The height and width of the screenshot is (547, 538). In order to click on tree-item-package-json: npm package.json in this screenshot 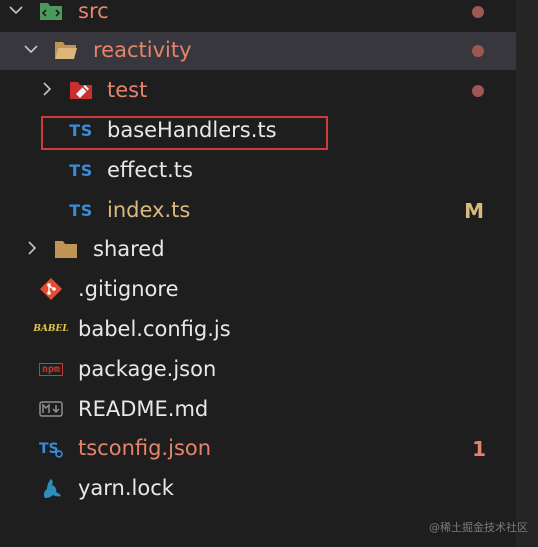, I will do `click(258, 370)`.